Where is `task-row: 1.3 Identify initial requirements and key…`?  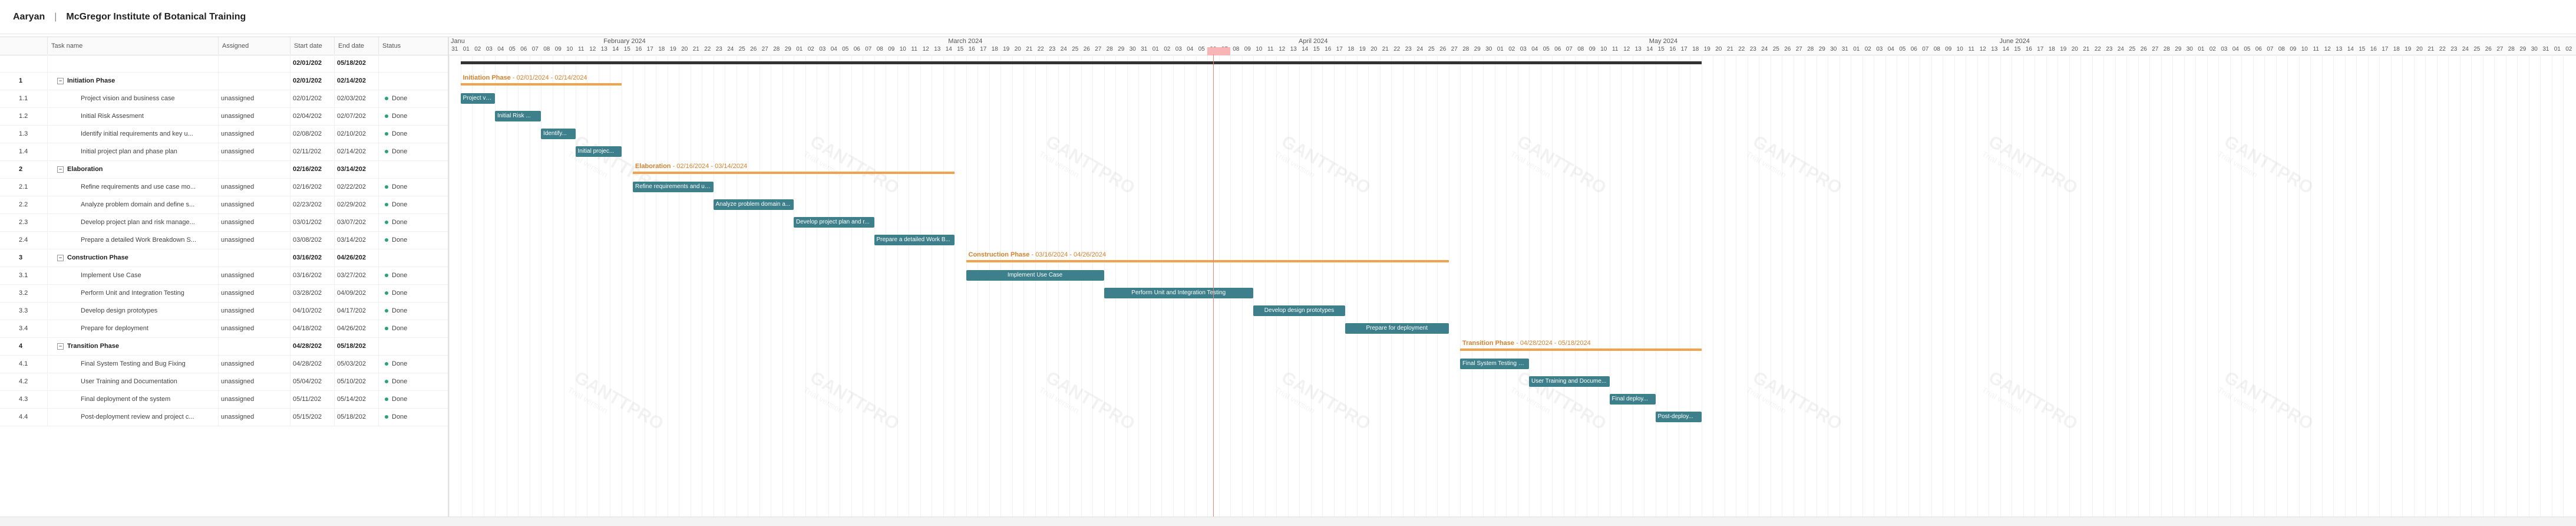
task-row: 1.3 Identify initial requirements and key… is located at coordinates (224, 134).